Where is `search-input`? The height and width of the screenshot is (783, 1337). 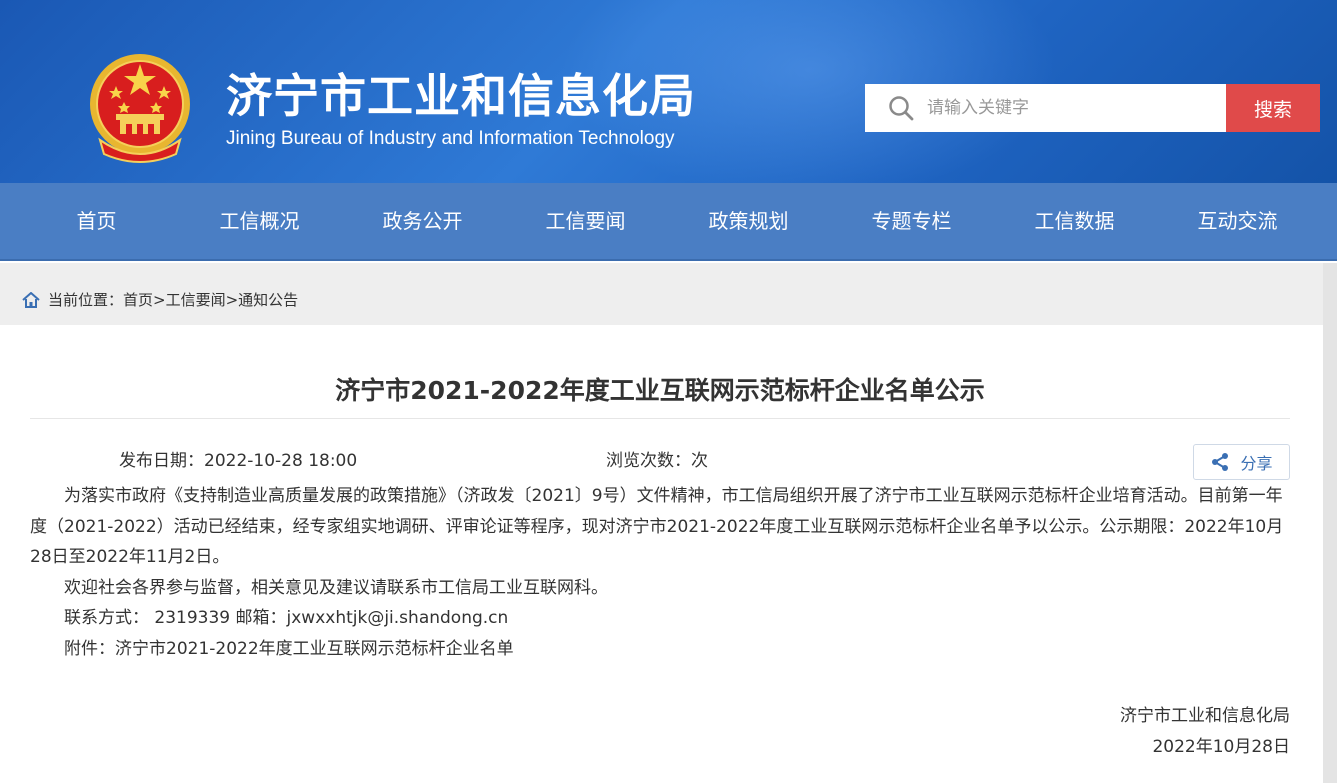
search-input is located at coordinates (1072, 108).